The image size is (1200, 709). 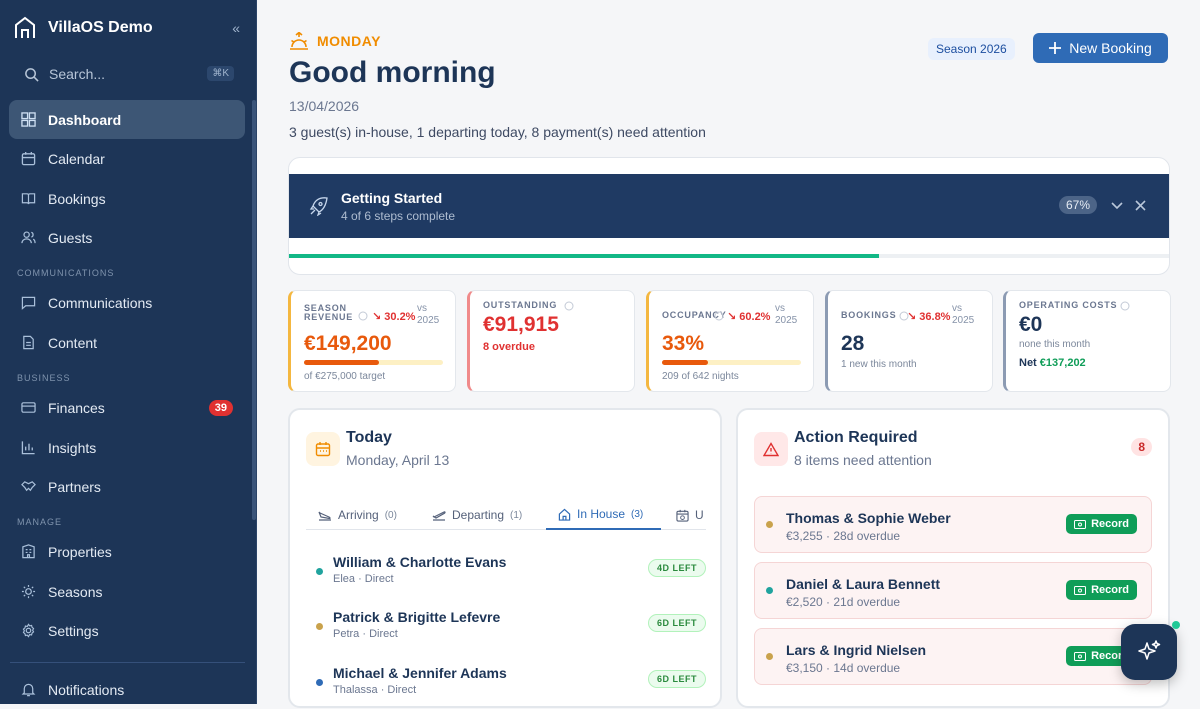 I want to click on greeting-title: Good morning, so click(x=392, y=72).